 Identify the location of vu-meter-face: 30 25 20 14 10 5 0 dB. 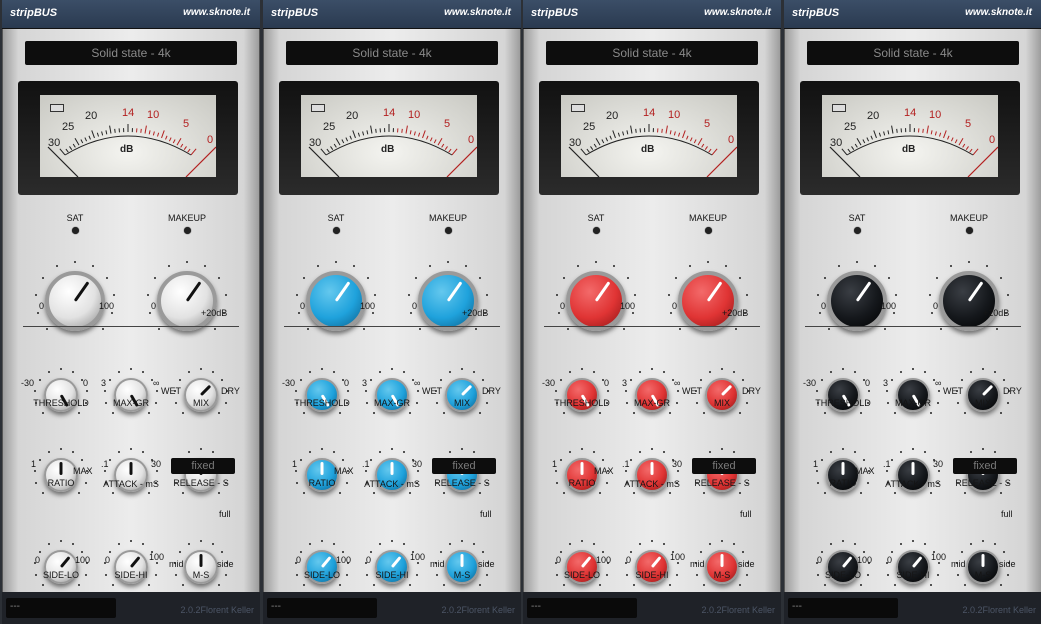
(910, 136).